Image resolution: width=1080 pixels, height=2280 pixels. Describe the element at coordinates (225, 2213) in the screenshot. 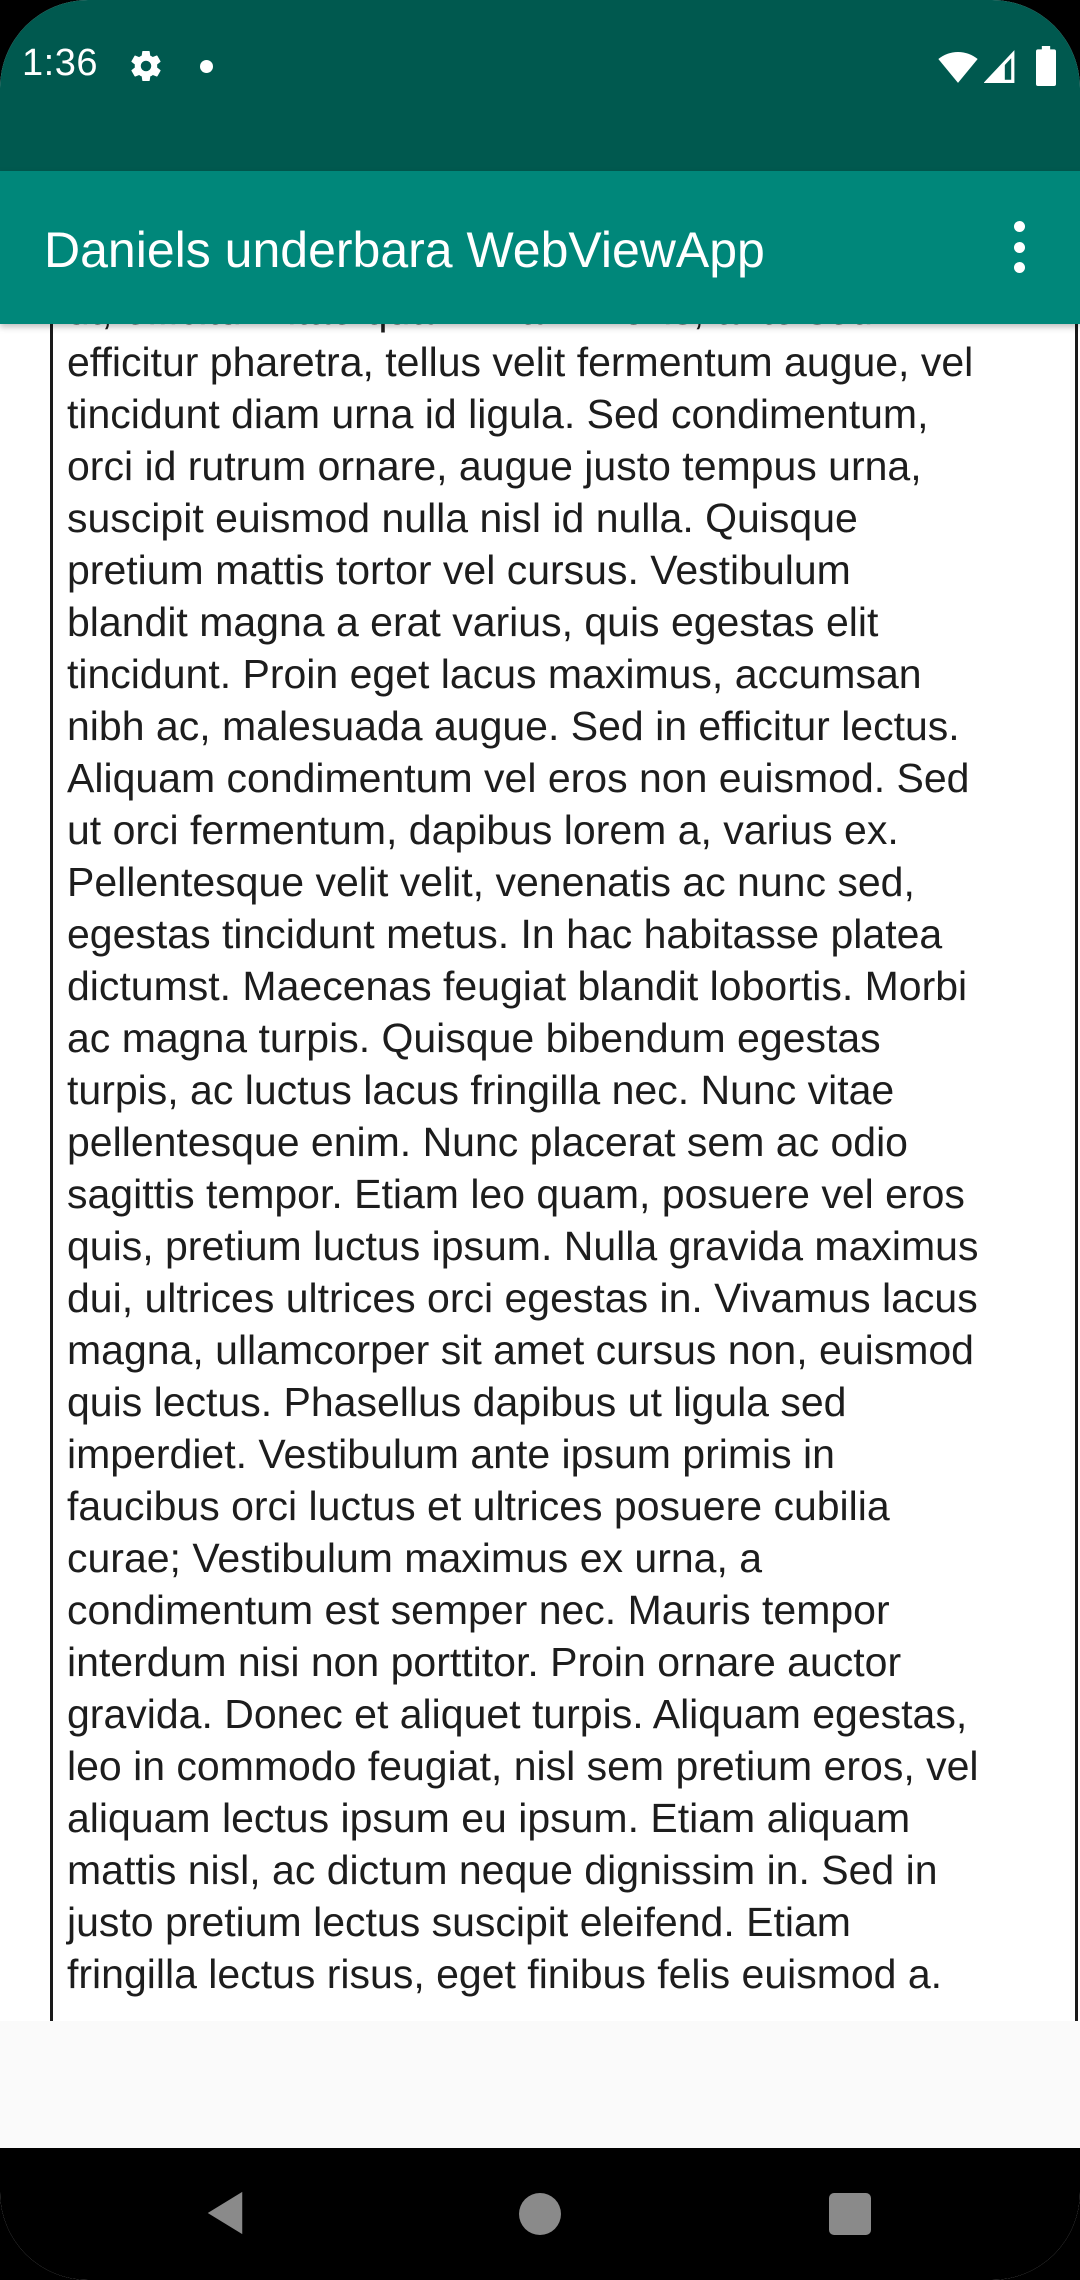

I see `back-icon` at that location.